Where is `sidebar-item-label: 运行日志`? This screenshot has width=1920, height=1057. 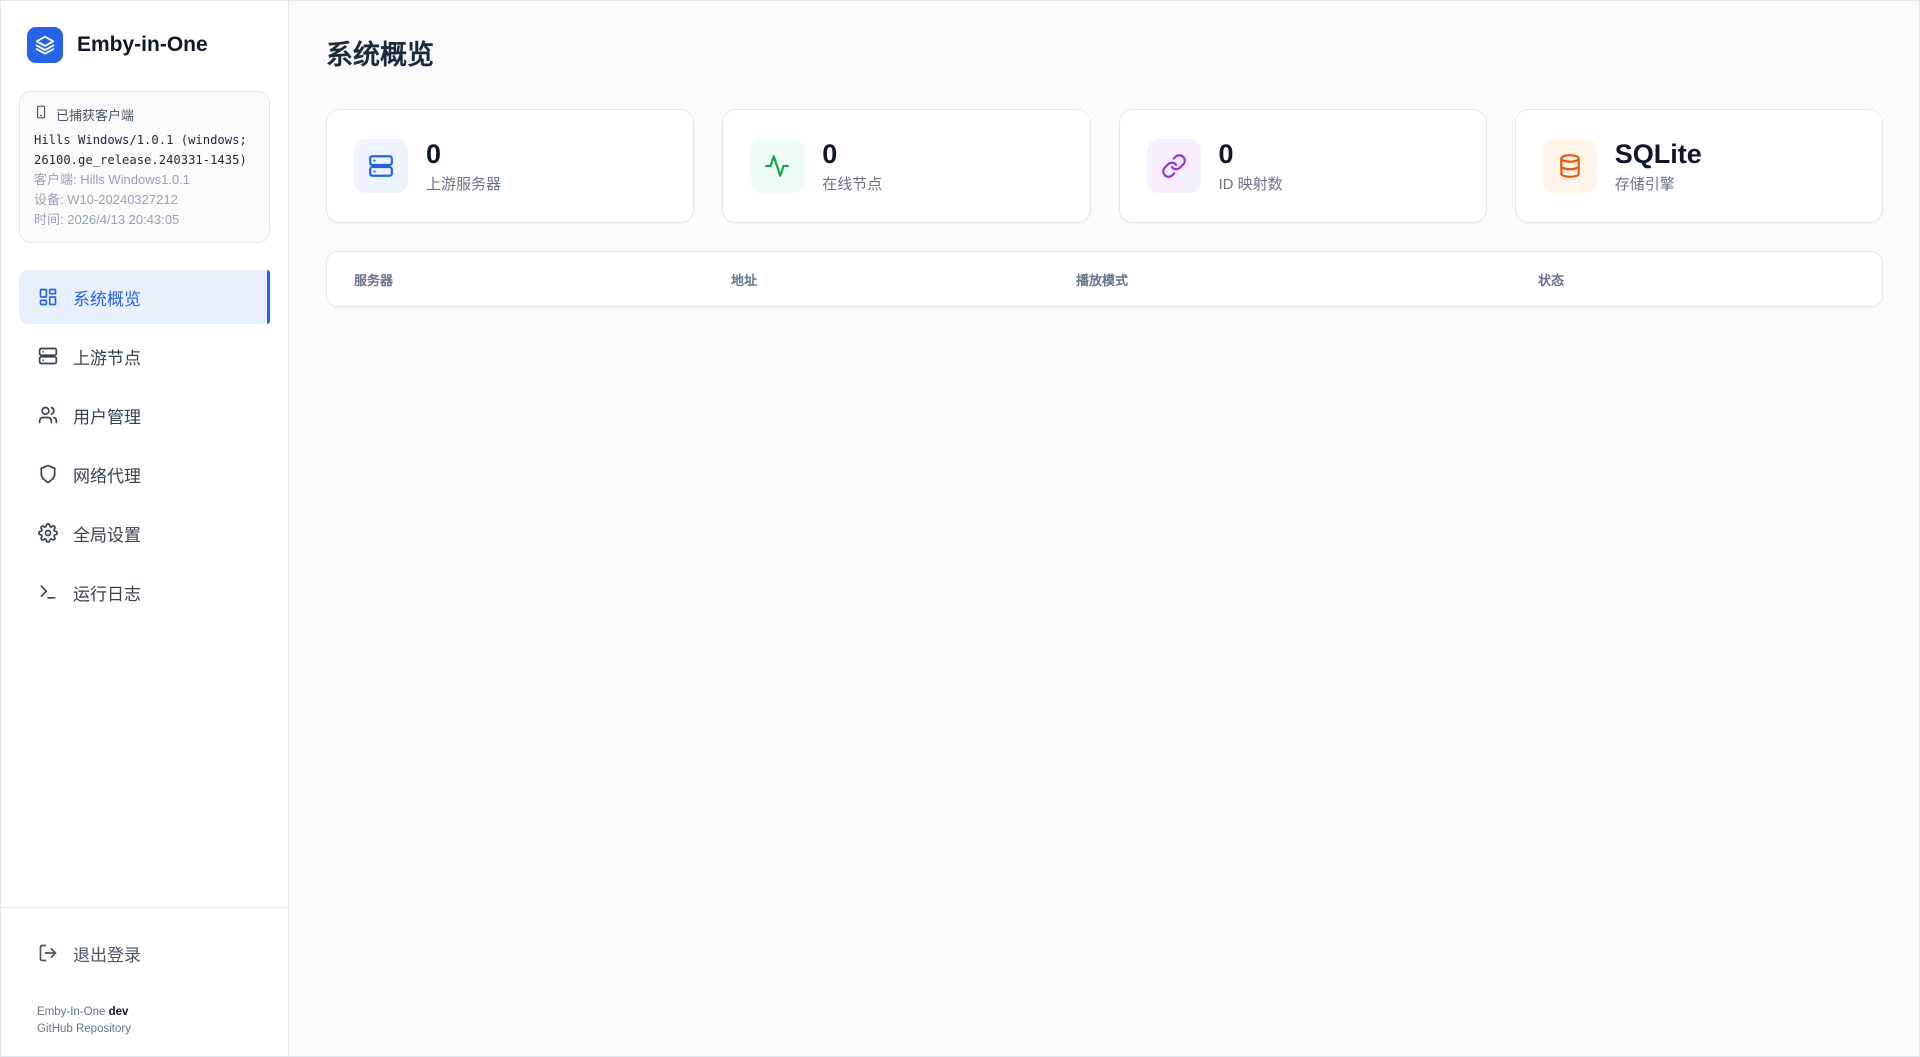 sidebar-item-label: 运行日志 is located at coordinates (107, 594).